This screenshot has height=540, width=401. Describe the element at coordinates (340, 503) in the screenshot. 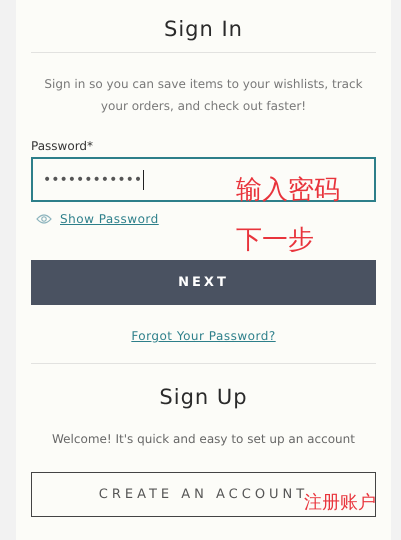

I see `annotation-text: 注册账户` at that location.